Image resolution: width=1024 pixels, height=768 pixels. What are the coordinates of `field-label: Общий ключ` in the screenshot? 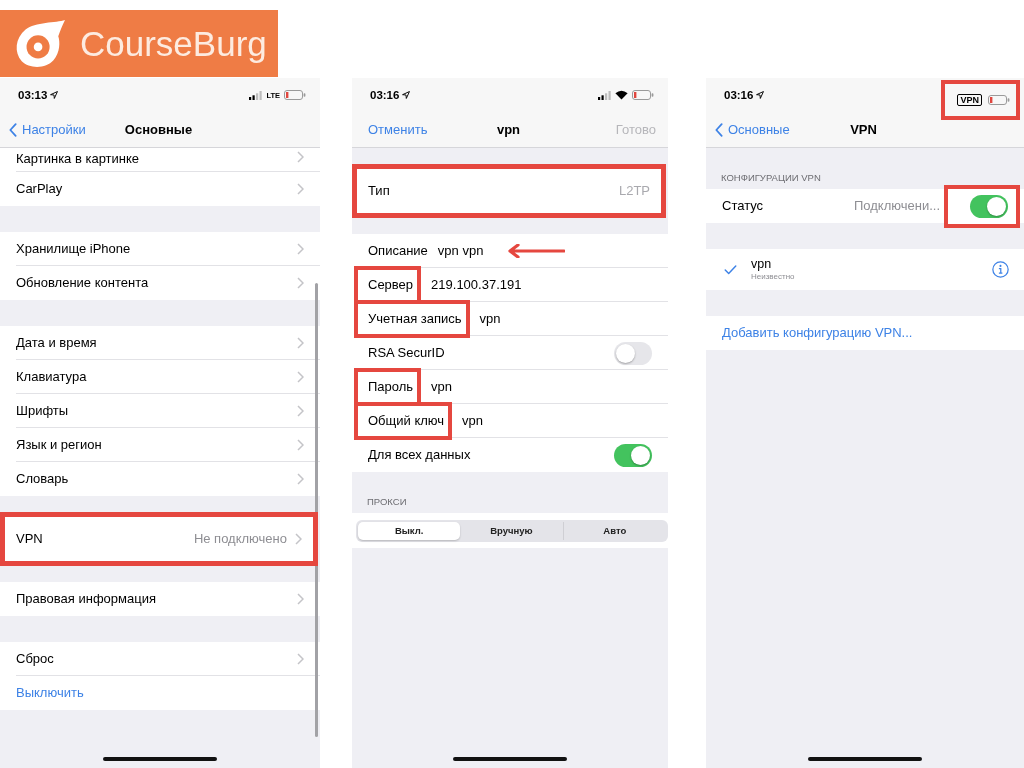 It's located at (406, 421).